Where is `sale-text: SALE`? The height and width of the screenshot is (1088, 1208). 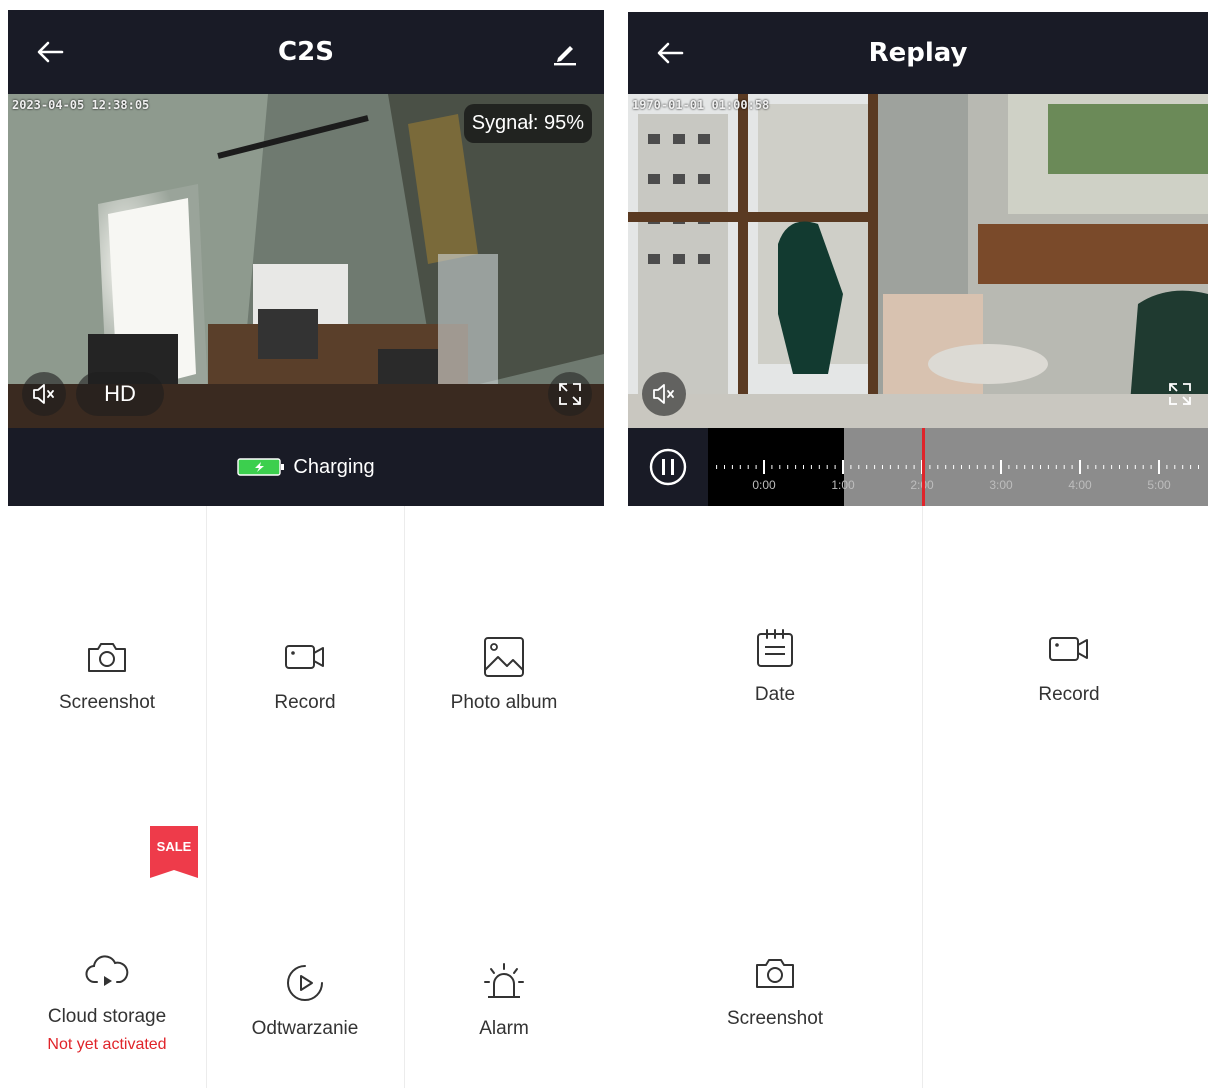
sale-text: SALE is located at coordinates (174, 846).